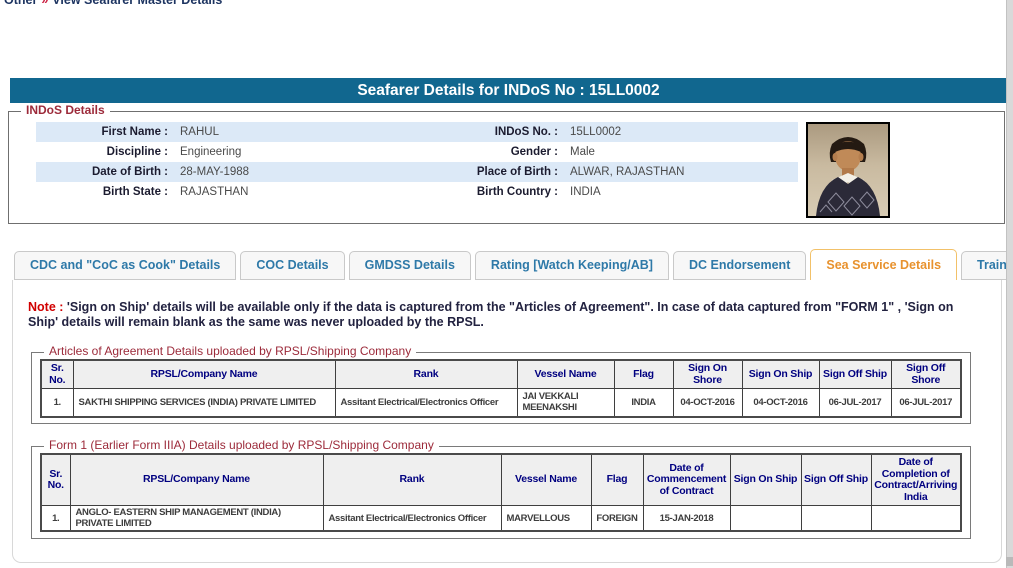  What do you see at coordinates (20, 3) in the screenshot?
I see `breadcrumb-section: Other` at bounding box center [20, 3].